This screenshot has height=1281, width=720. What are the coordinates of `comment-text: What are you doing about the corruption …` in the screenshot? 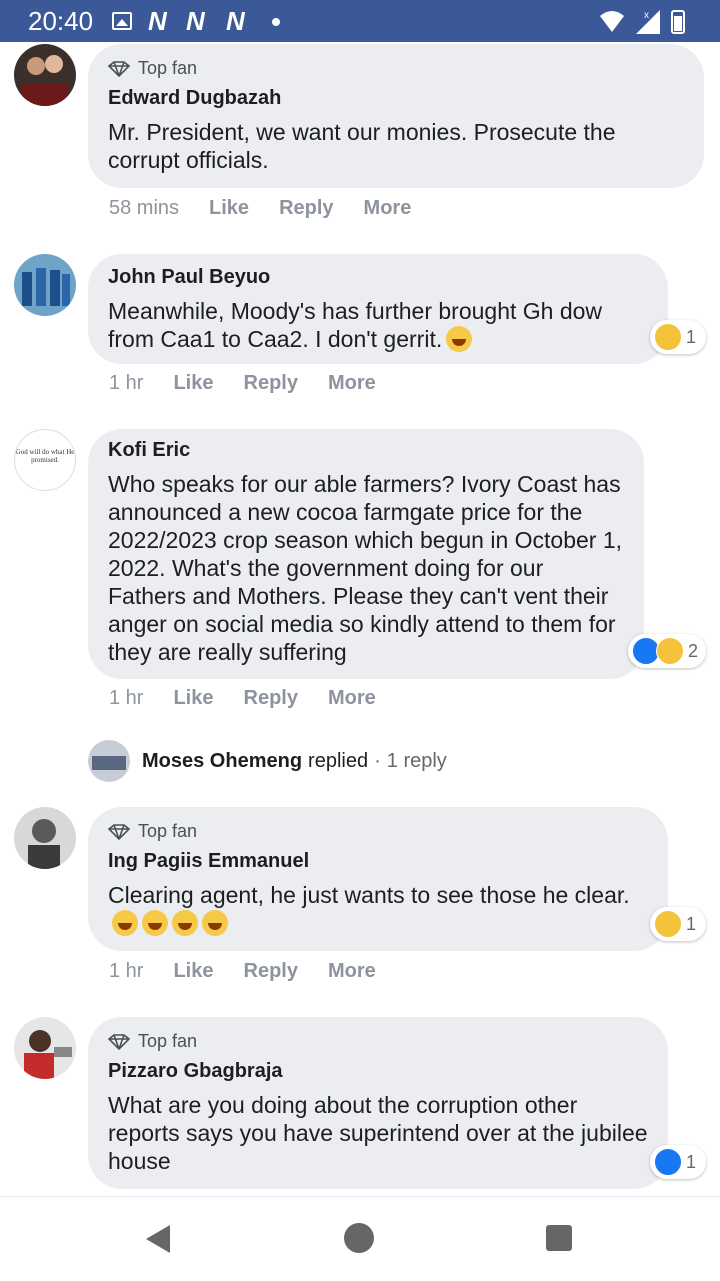 It's located at (378, 1133).